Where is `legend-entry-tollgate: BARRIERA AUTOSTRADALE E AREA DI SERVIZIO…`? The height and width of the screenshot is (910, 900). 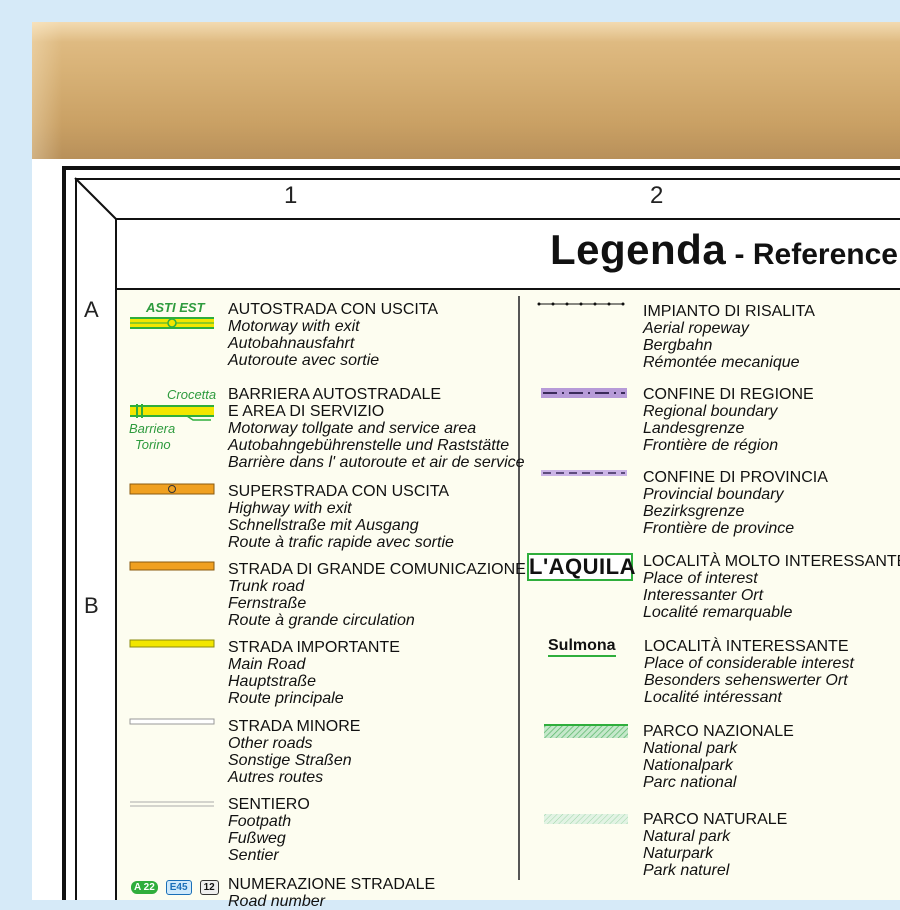
legend-entry-tollgate: BARRIERA AUTOSTRADALE E AREA DI SERVIZIO… is located at coordinates (376, 428).